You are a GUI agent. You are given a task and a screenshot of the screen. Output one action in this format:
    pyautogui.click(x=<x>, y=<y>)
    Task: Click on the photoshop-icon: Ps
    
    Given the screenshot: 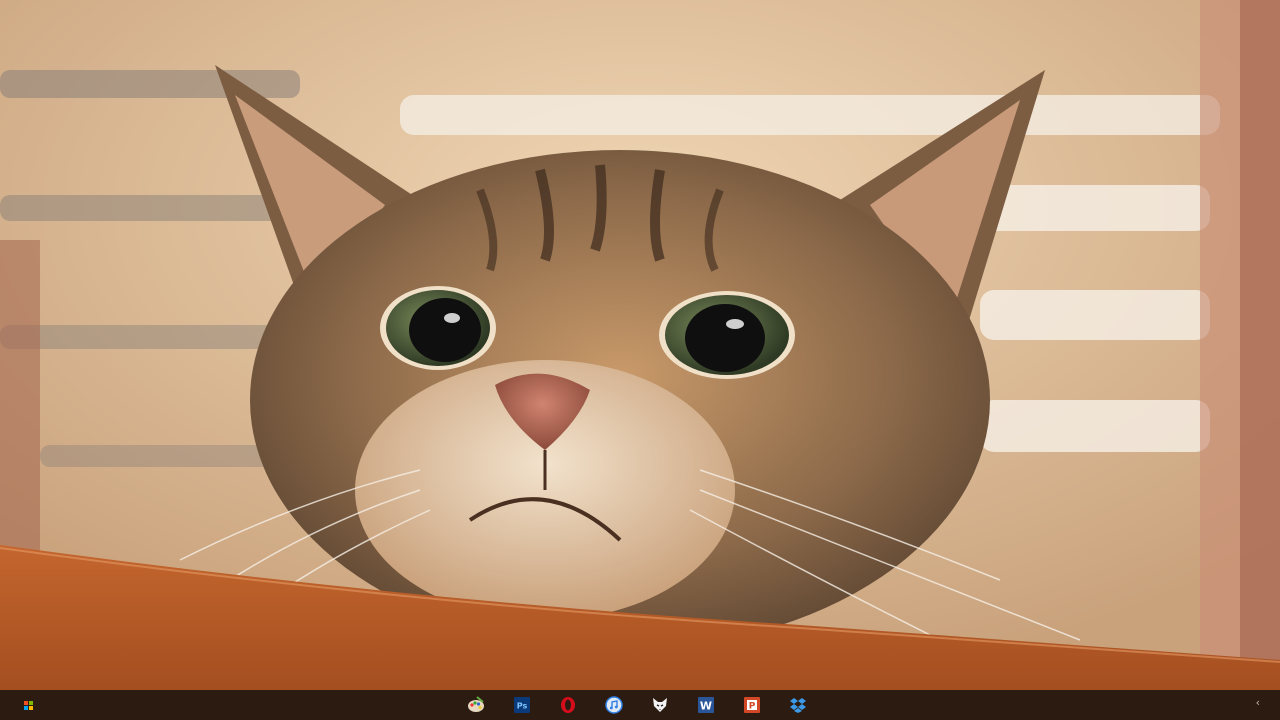 What is the action you would take?
    pyautogui.click(x=522, y=705)
    